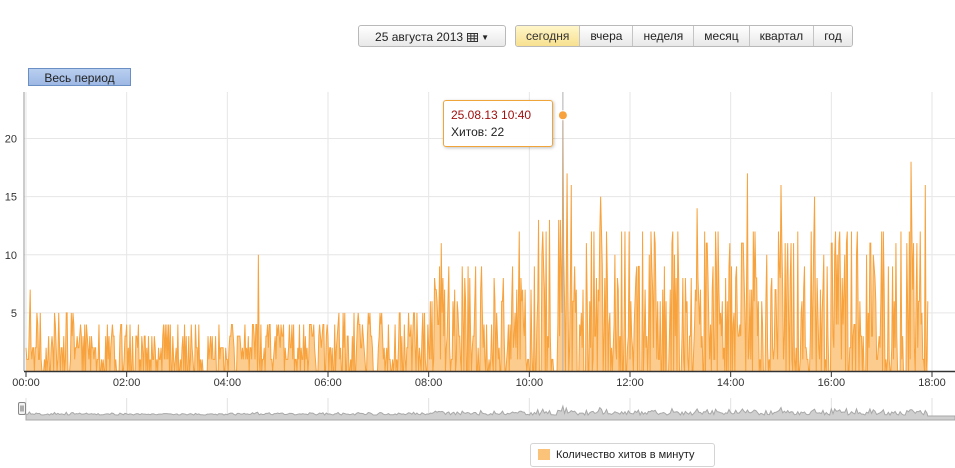 Image resolution: width=955 pixels, height=468 pixels. Describe the element at coordinates (485, 37) in the screenshot. I see `chevron-down-icon: ▼` at that location.